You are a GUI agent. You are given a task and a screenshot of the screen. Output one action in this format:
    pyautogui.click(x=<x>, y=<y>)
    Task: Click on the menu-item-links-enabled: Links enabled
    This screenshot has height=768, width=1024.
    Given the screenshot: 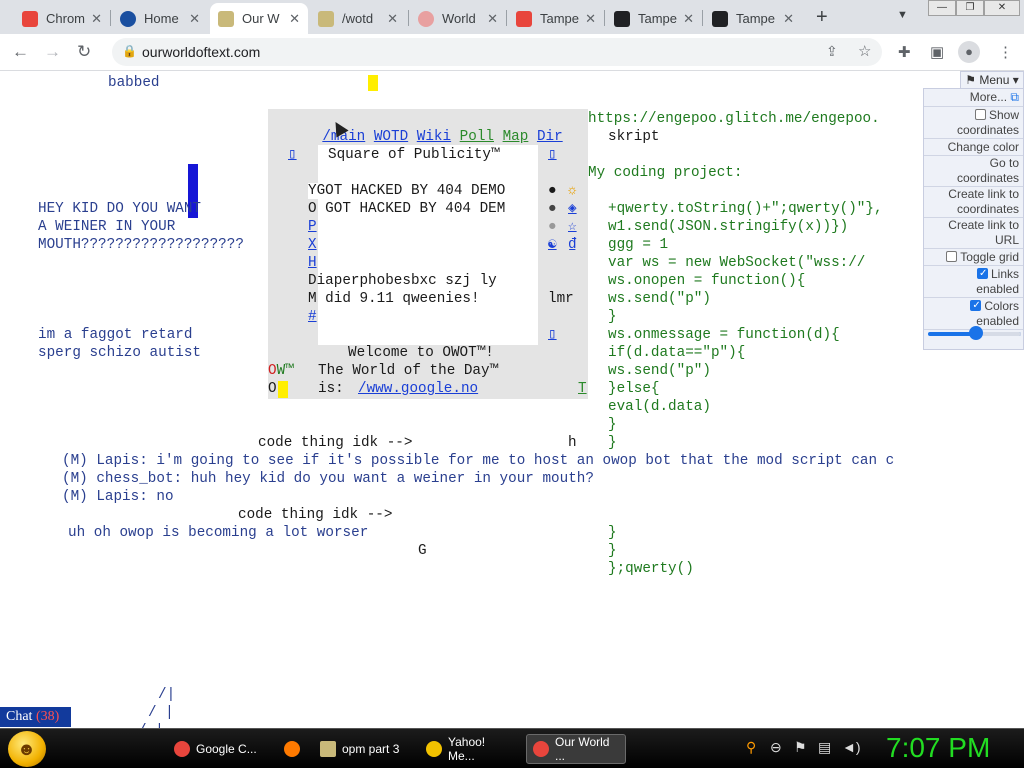 What is the action you would take?
    pyautogui.click(x=984, y=281)
    